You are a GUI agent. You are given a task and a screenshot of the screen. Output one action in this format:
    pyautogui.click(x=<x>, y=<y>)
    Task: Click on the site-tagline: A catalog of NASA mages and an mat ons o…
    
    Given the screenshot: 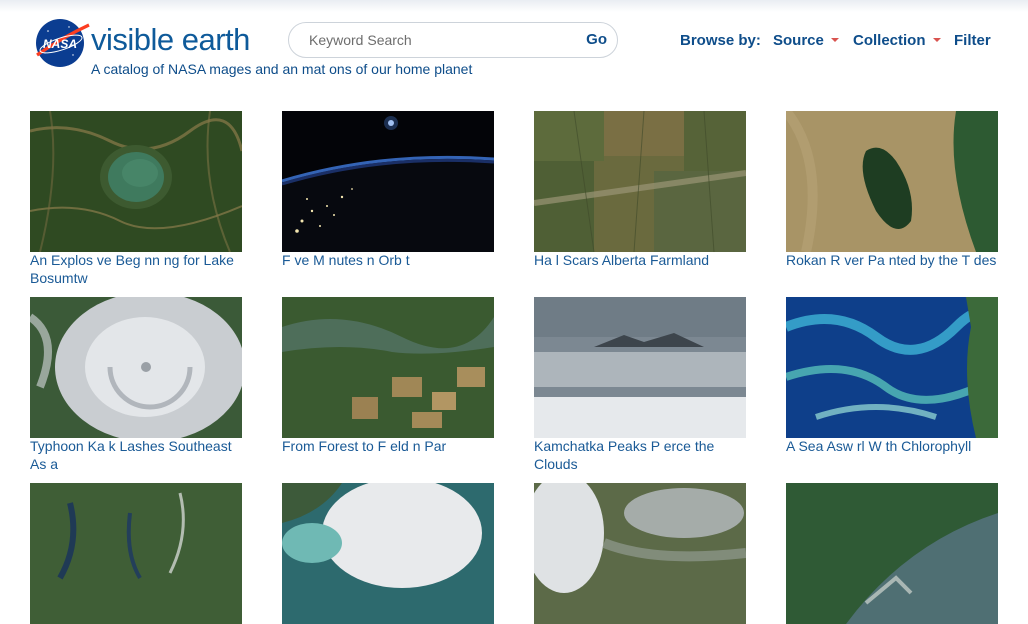 What is the action you would take?
    pyautogui.click(x=282, y=69)
    